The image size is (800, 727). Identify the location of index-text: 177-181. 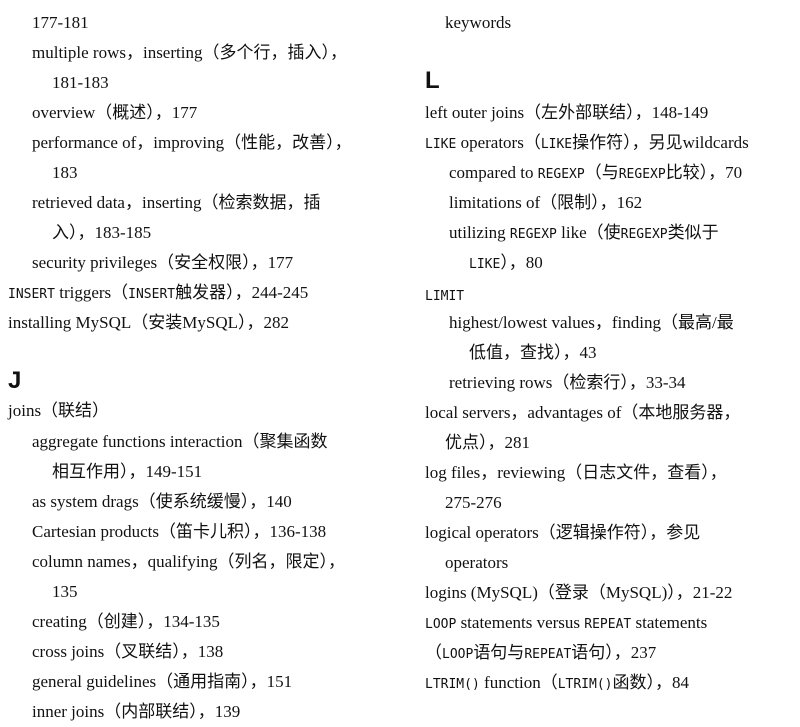
(60, 22).